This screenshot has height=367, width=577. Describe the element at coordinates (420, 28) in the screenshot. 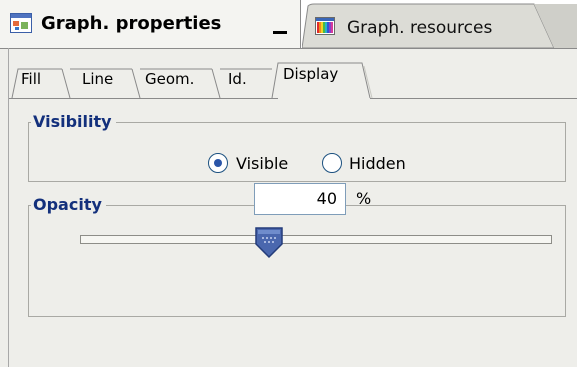

I see `tab-title: Graph. resources` at that location.